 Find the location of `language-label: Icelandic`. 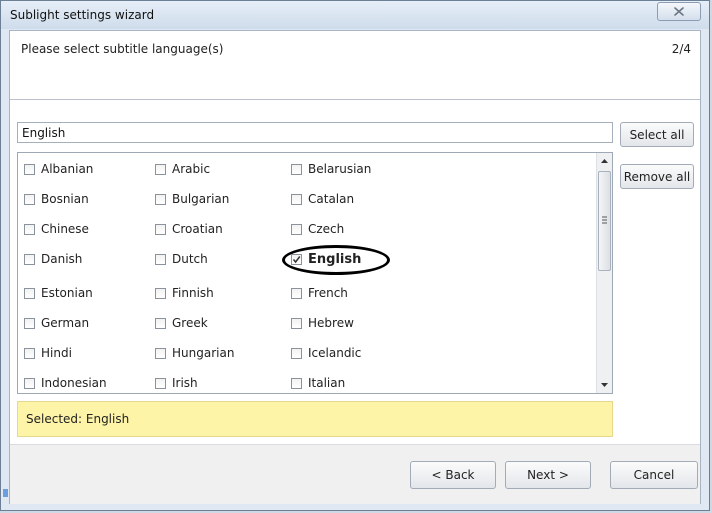

language-label: Icelandic is located at coordinates (335, 353).